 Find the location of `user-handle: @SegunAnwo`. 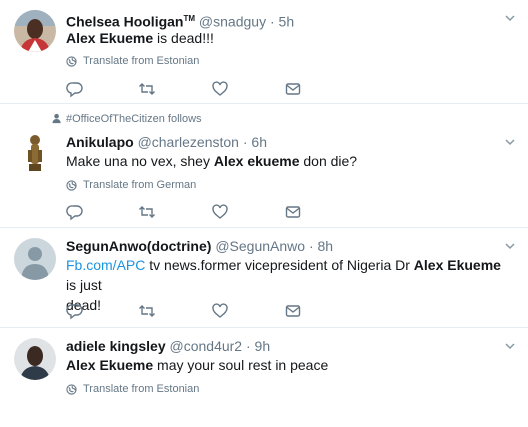

user-handle: @SegunAnwo is located at coordinates (260, 246).